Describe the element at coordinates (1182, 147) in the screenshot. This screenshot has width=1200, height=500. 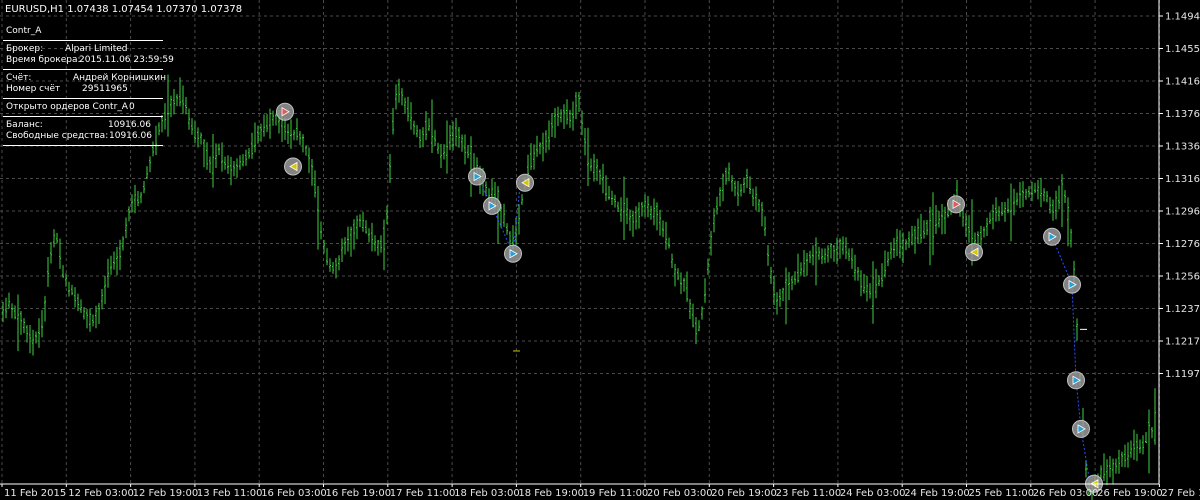
I see `price-tick-label: 1.13360` at that location.